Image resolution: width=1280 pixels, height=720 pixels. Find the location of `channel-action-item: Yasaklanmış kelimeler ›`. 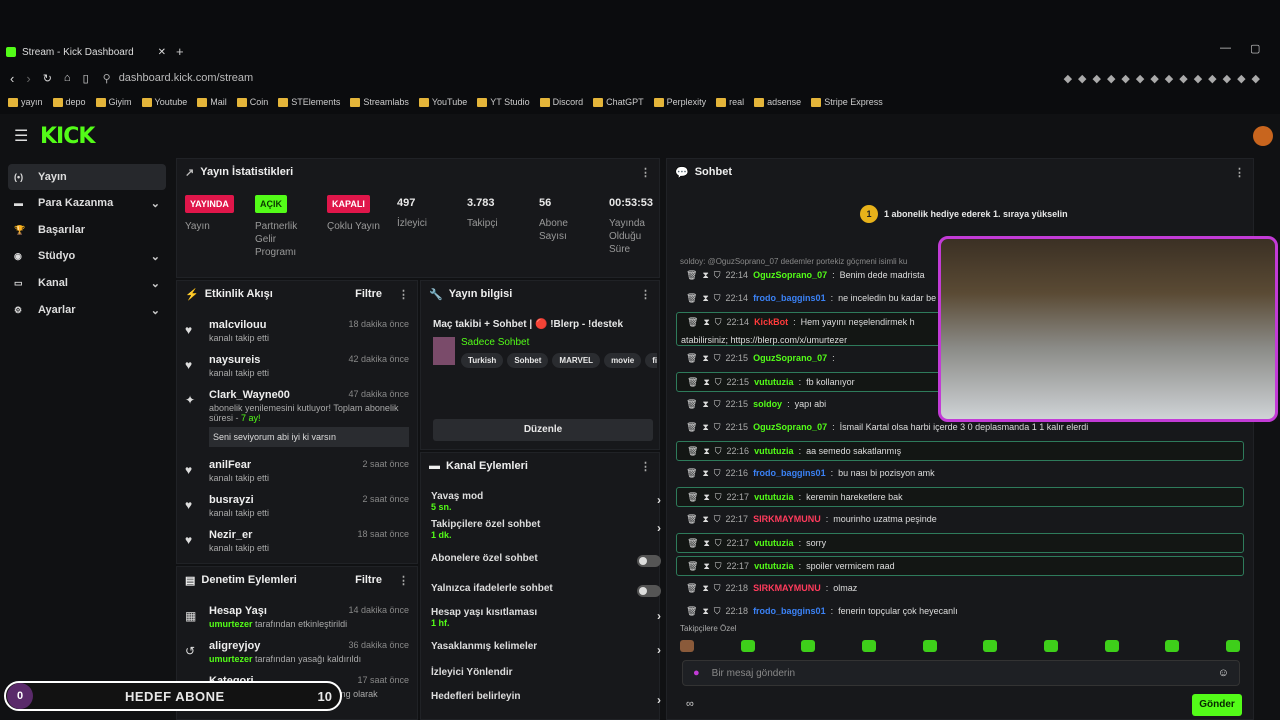

channel-action-item: Yasaklanmış kelimeler › is located at coordinates (546, 649).